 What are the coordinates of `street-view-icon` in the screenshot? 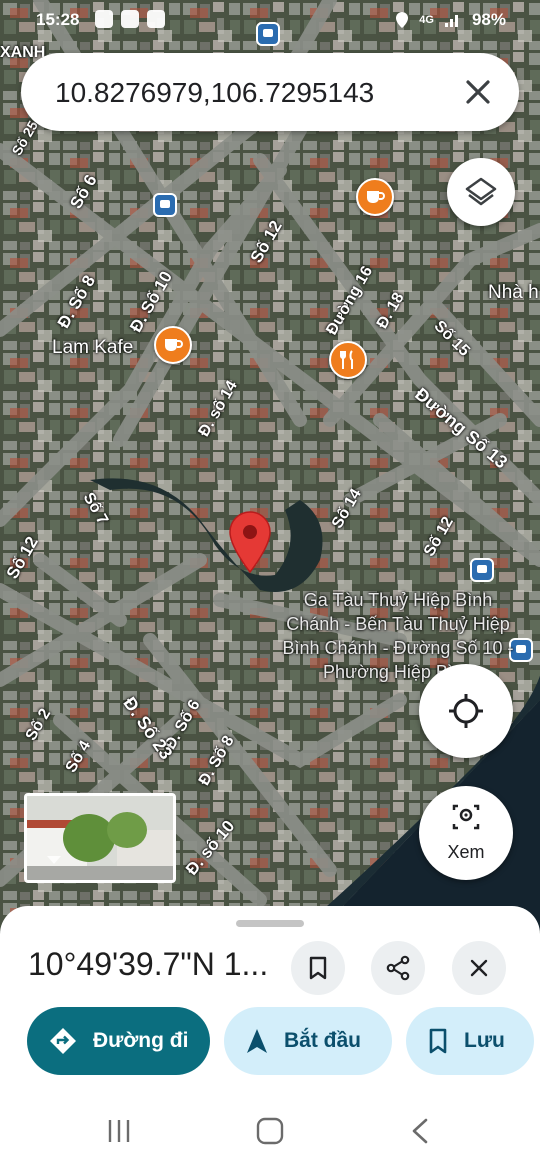 It's located at (466, 817).